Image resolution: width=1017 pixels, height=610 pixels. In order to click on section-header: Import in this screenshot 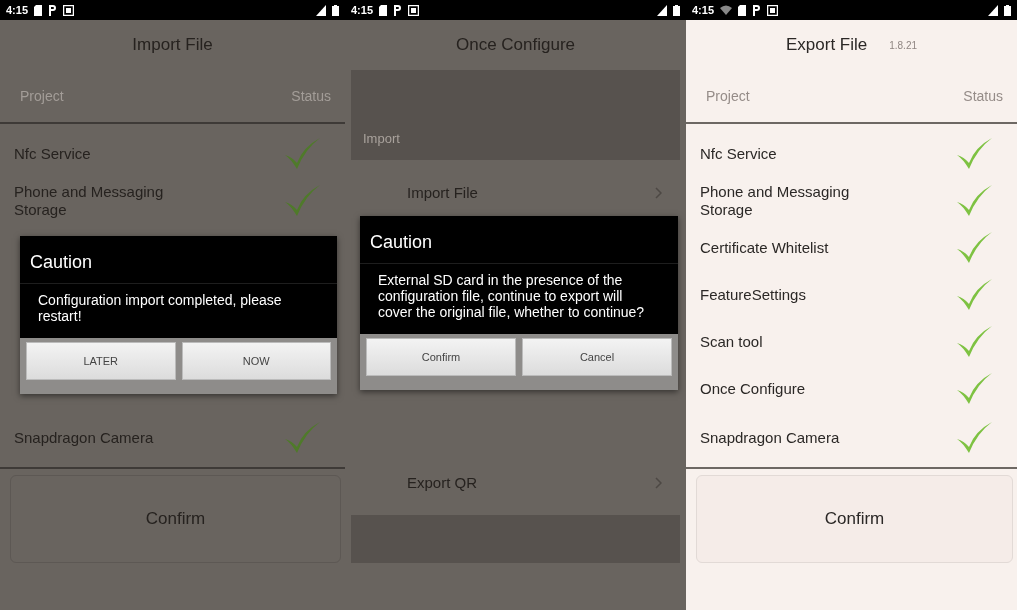, I will do `click(515, 115)`.